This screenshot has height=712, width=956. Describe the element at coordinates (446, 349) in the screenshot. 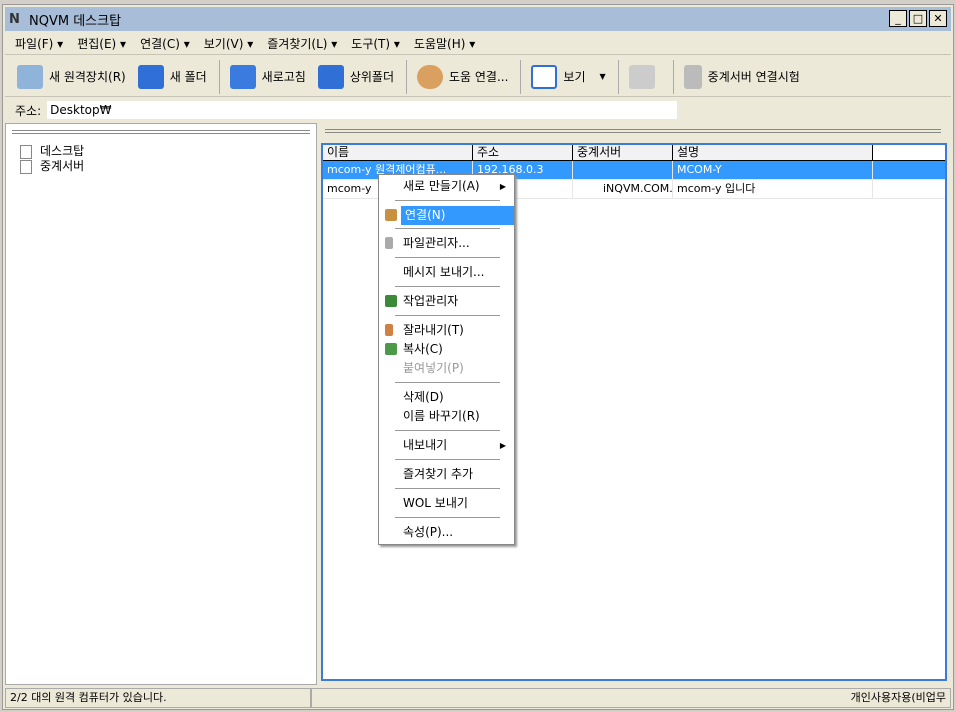

I see `menu-item-copy: 복사(C)` at that location.